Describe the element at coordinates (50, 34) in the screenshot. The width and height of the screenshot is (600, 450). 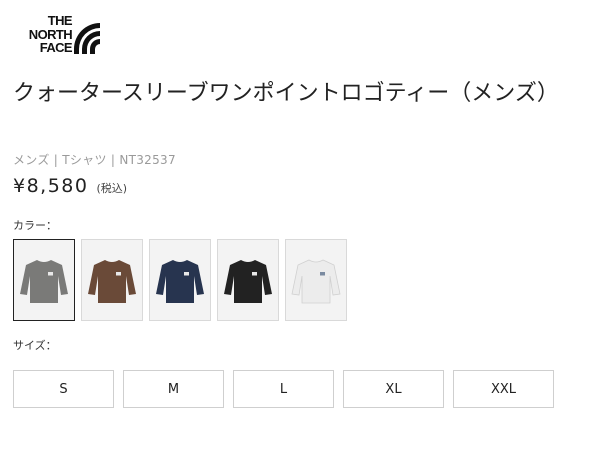
I see `brand-logo-text: THE NORTH FACE` at that location.